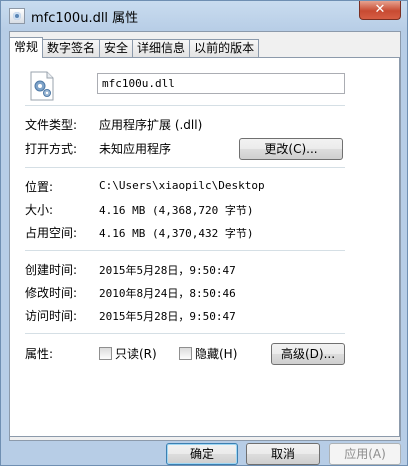 This screenshot has height=466, width=408. What do you see at coordinates (39, 354) in the screenshot?
I see `attributes-label: 属性:` at bounding box center [39, 354].